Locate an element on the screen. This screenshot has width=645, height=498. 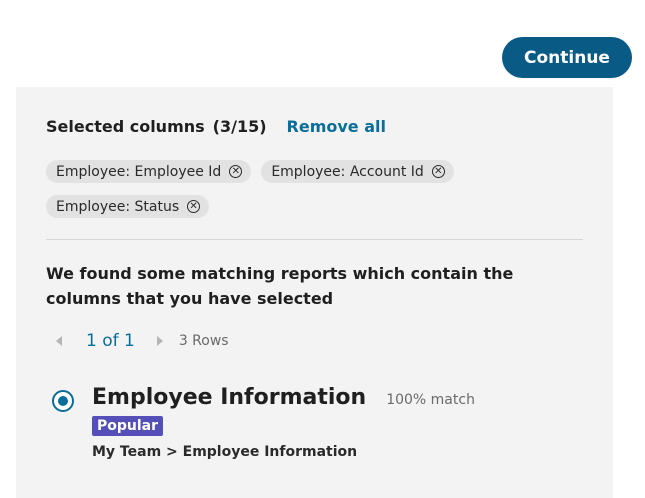
selected-columns-title: Selected columns is located at coordinates (125, 126).